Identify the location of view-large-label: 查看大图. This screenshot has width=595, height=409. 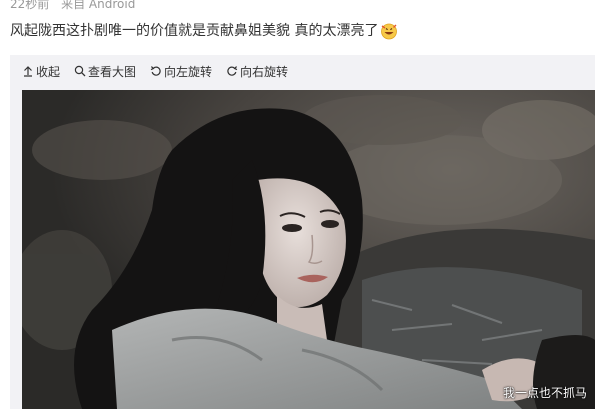
(112, 71).